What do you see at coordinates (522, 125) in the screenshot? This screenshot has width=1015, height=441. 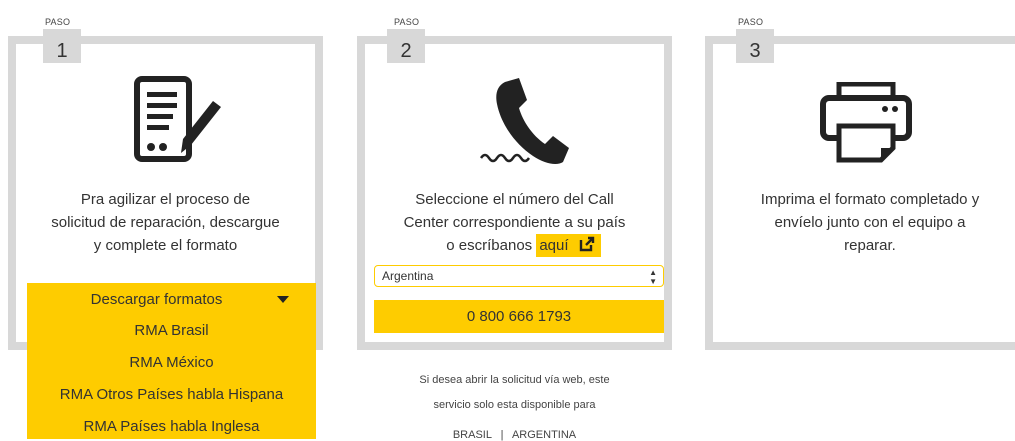 I see `phone-icon` at bounding box center [522, 125].